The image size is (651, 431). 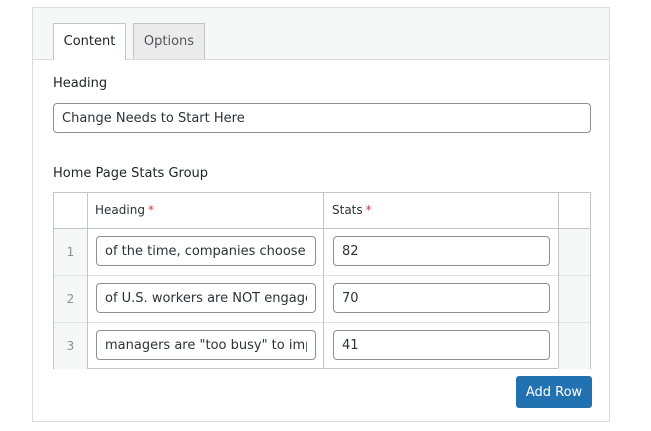 I want to click on column-header-stats: Stats *, so click(x=352, y=210).